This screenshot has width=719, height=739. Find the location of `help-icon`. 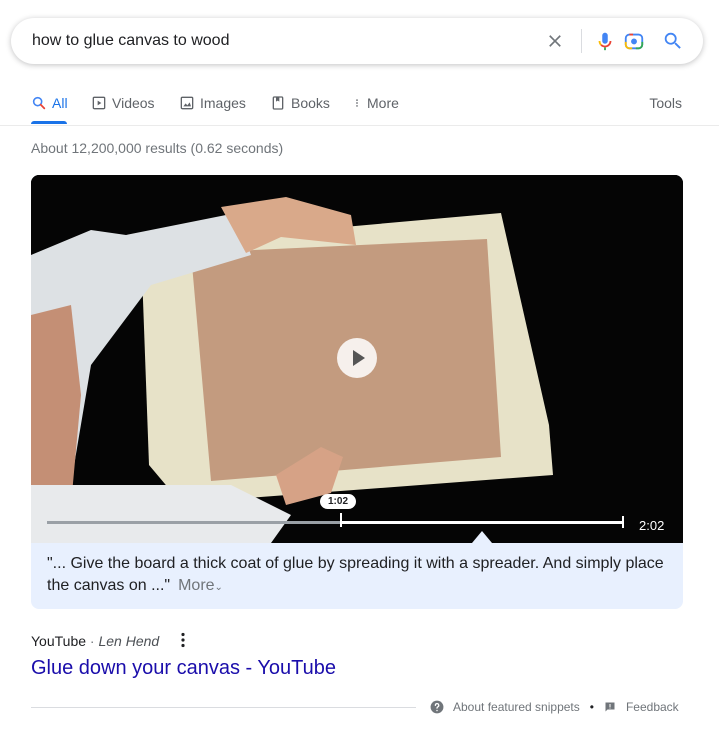

help-icon is located at coordinates (437, 707).